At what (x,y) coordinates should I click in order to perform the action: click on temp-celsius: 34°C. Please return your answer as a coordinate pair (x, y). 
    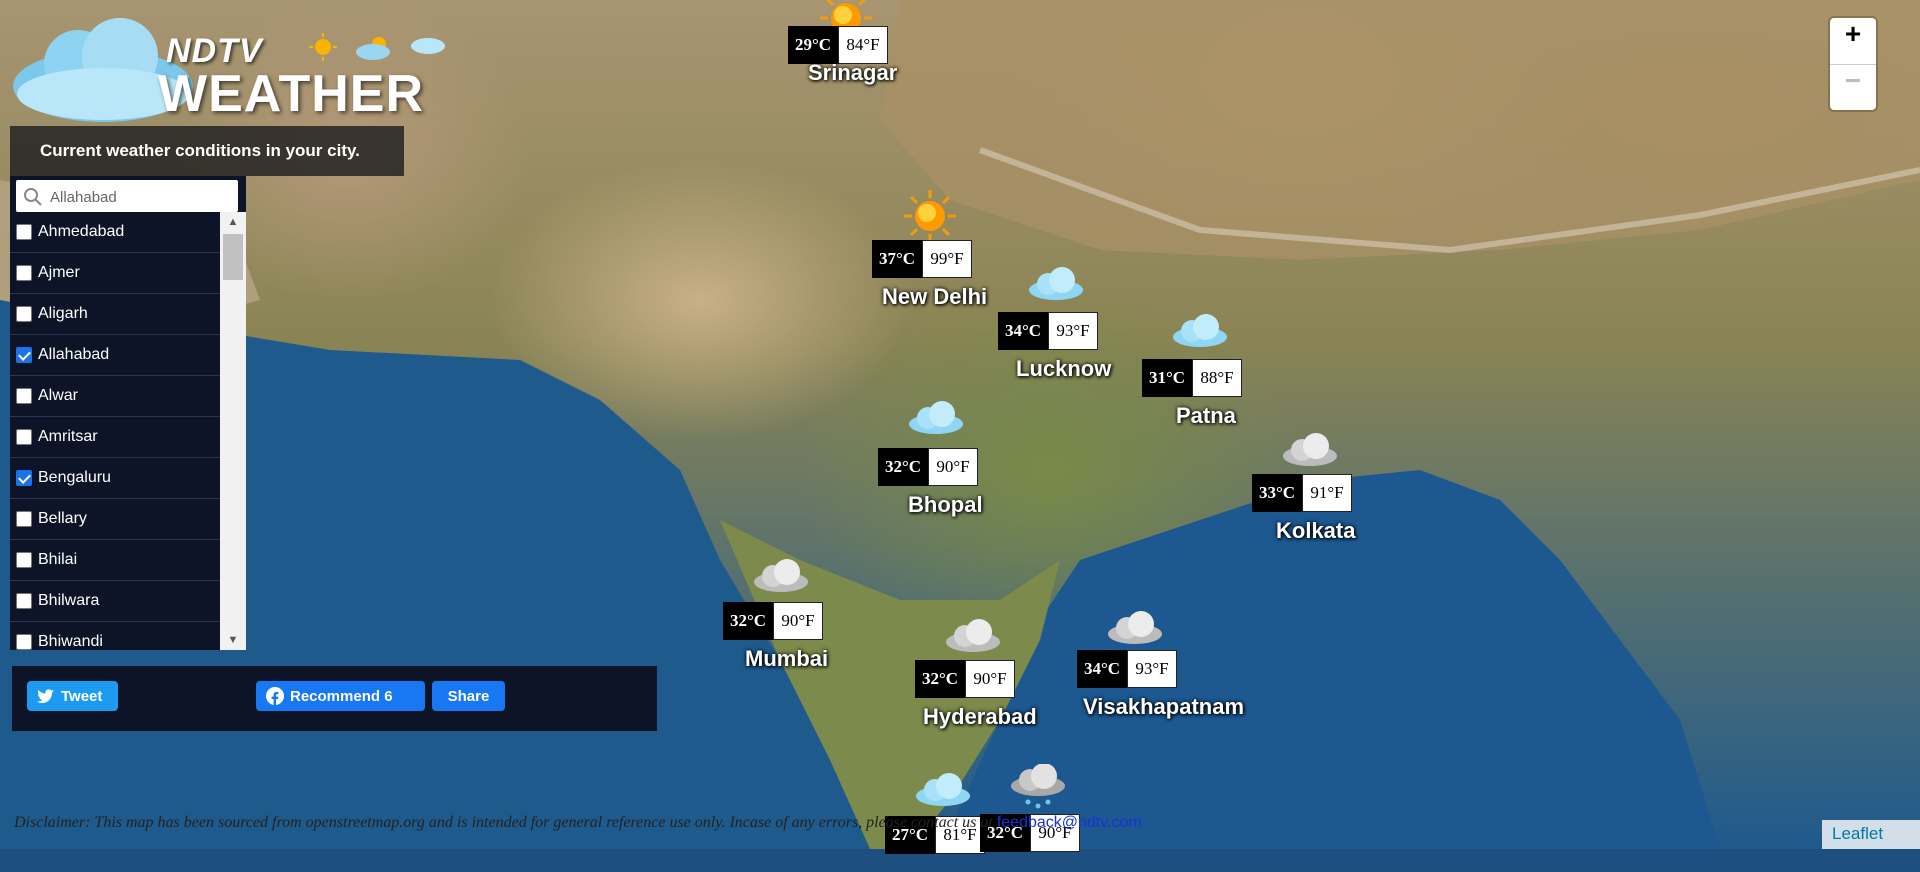
    Looking at the image, I should click on (1102, 669).